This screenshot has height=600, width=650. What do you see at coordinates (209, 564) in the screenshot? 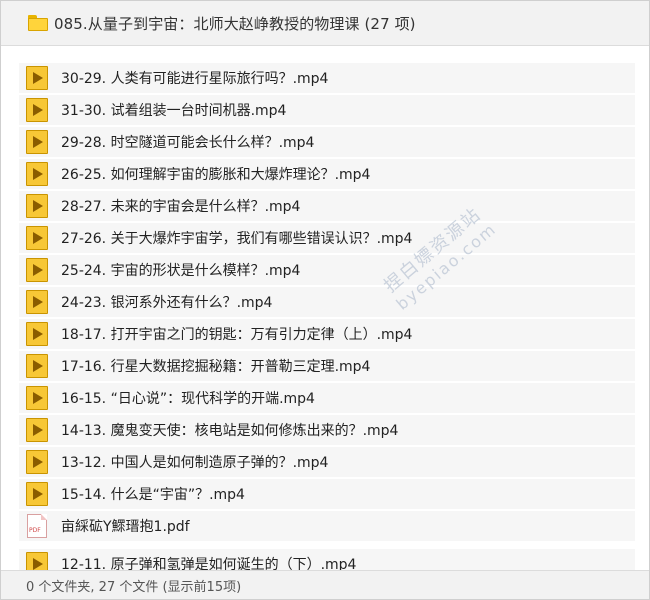
I see `file-name: 12-11. 原子弹和氢弹是如何诞生的（下）.mp4` at bounding box center [209, 564].